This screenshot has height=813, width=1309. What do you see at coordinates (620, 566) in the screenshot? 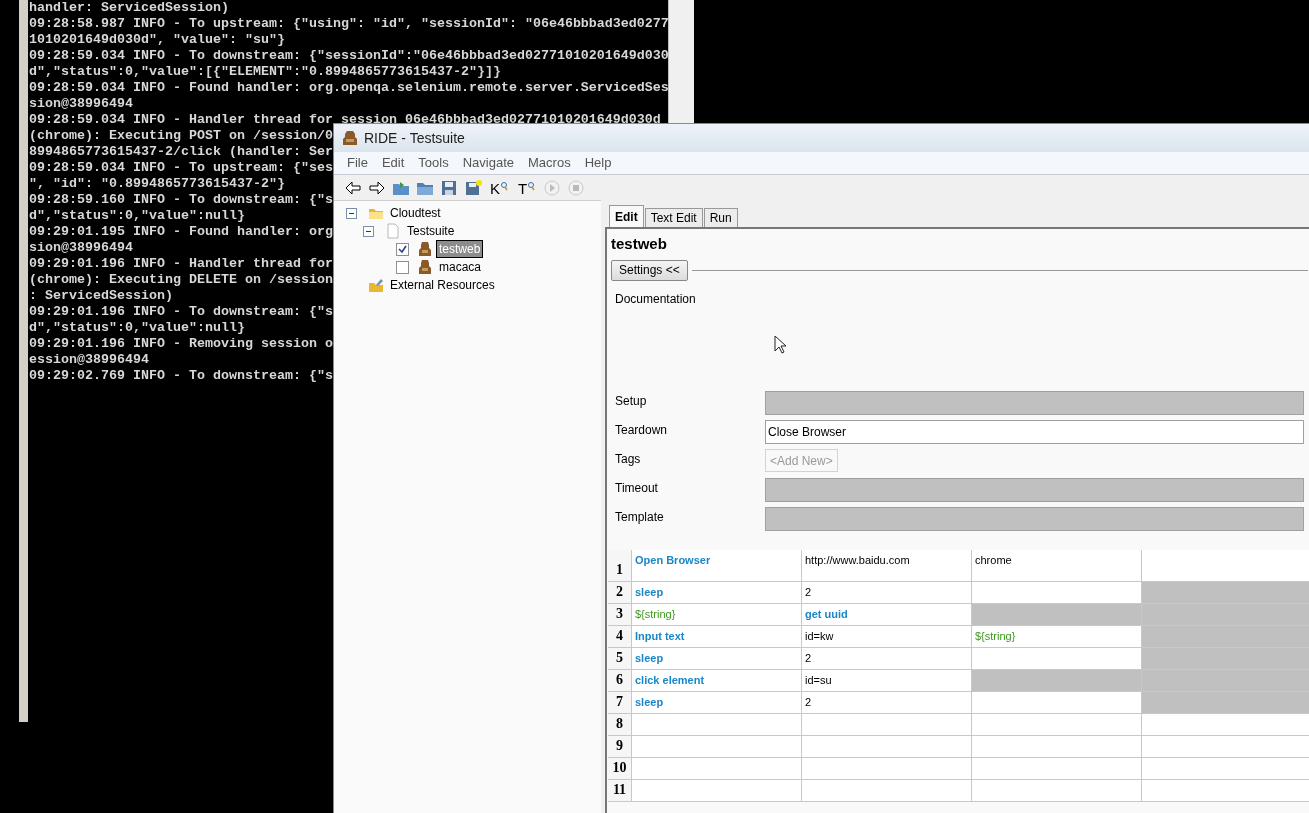
I see `row-number: 1` at bounding box center [620, 566].